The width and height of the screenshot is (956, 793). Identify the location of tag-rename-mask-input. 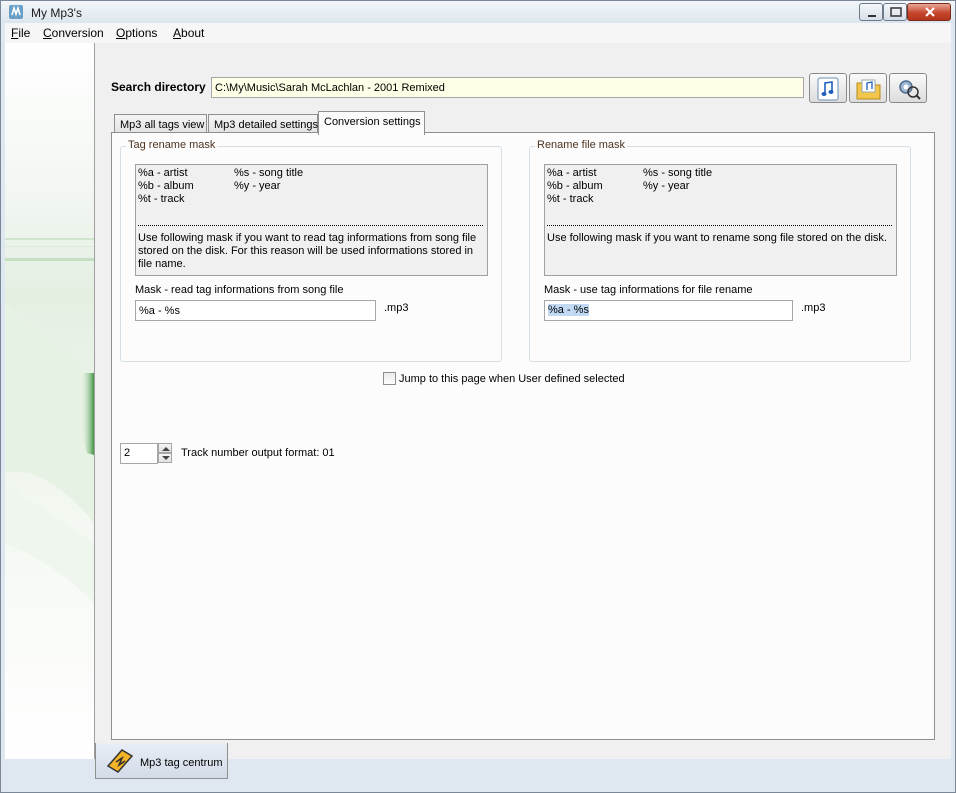
(255, 310).